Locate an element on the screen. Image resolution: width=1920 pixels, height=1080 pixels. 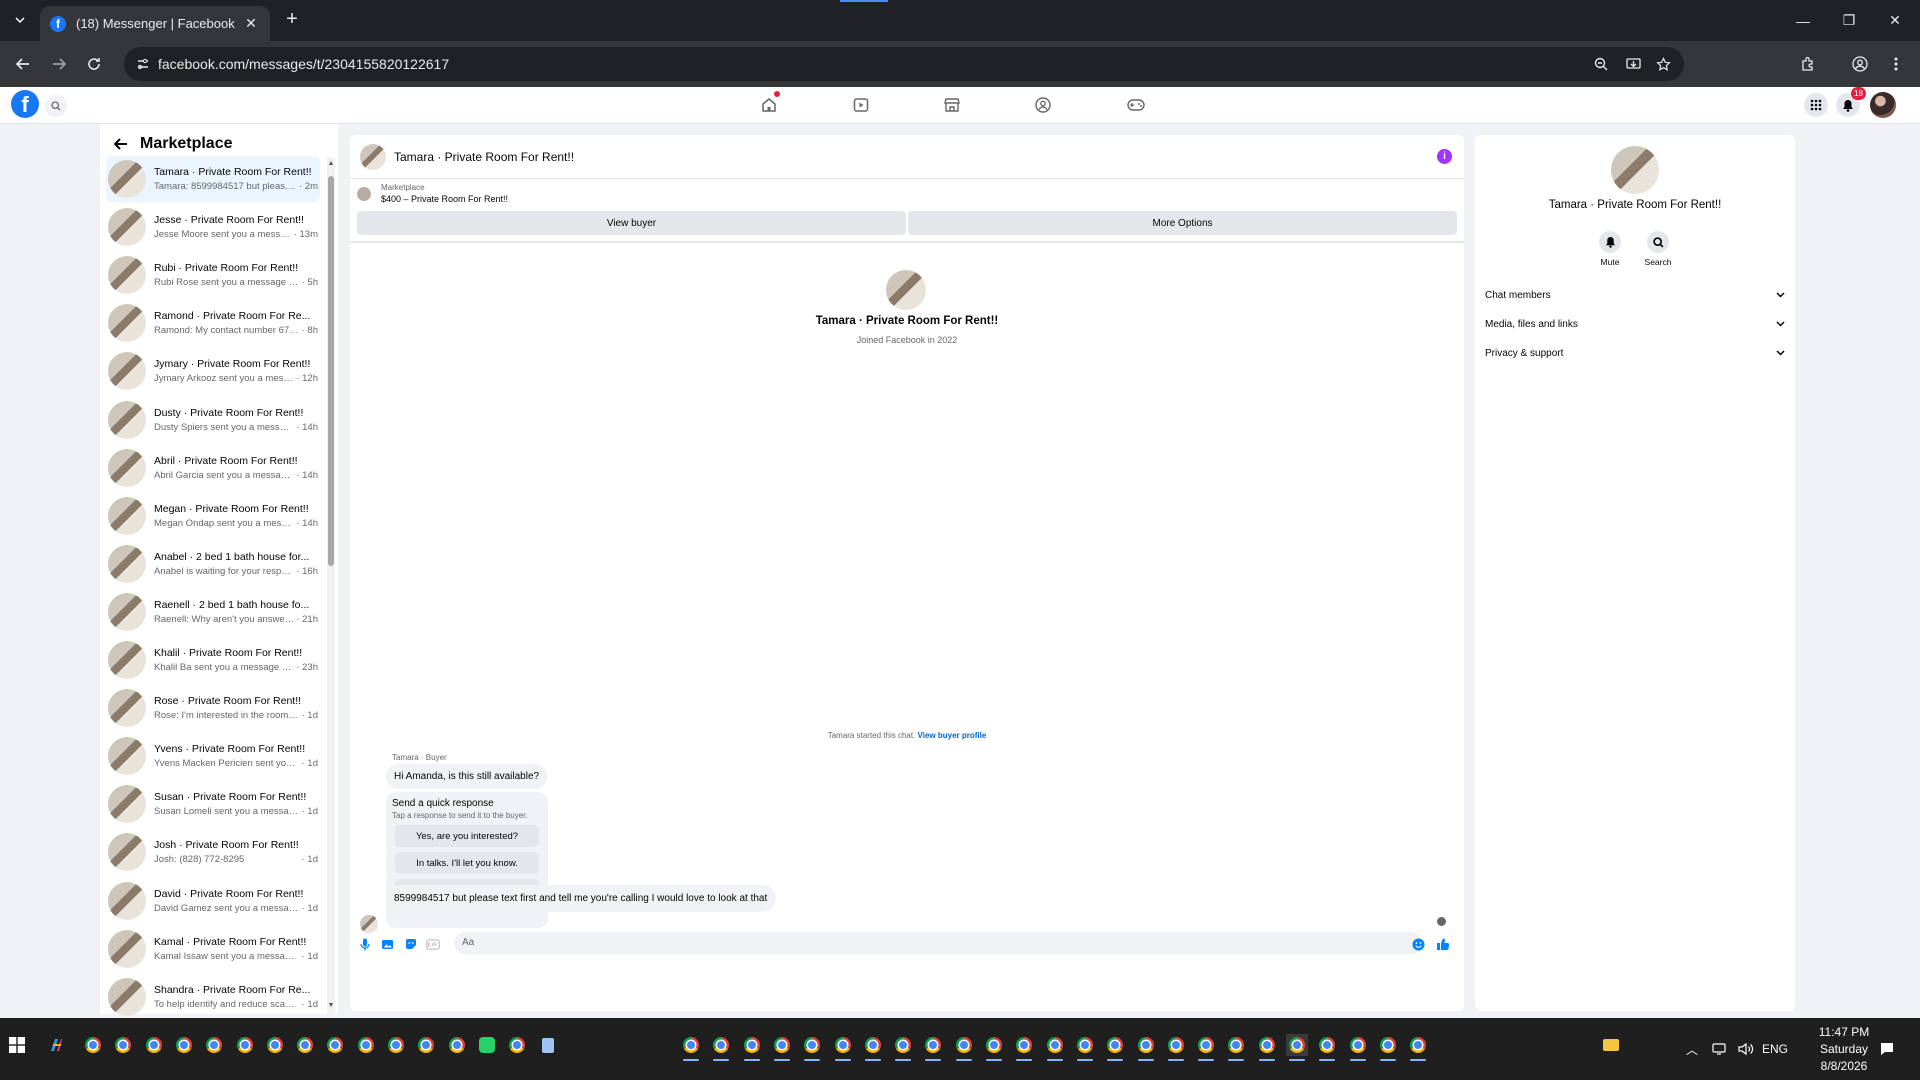
bookmark-star-icon is located at coordinates (1663, 64).